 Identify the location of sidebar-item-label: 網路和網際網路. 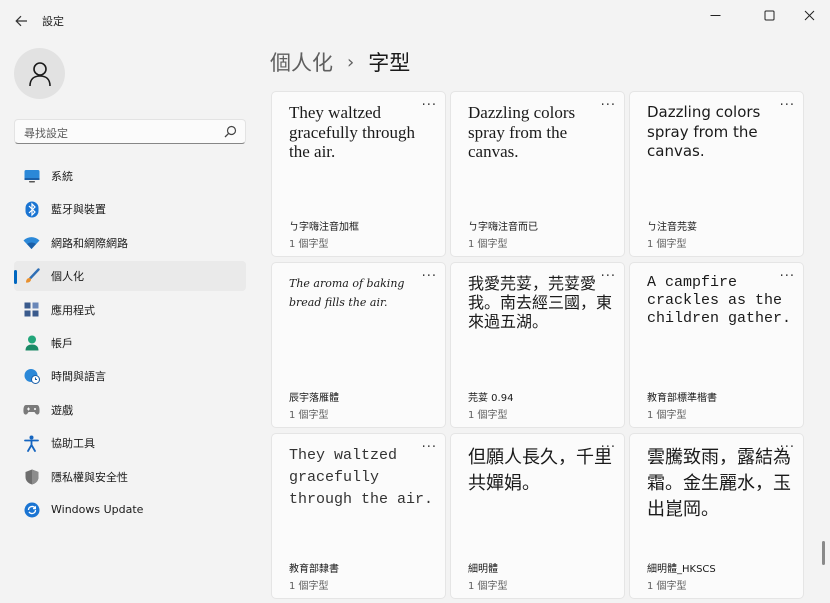
(89, 243).